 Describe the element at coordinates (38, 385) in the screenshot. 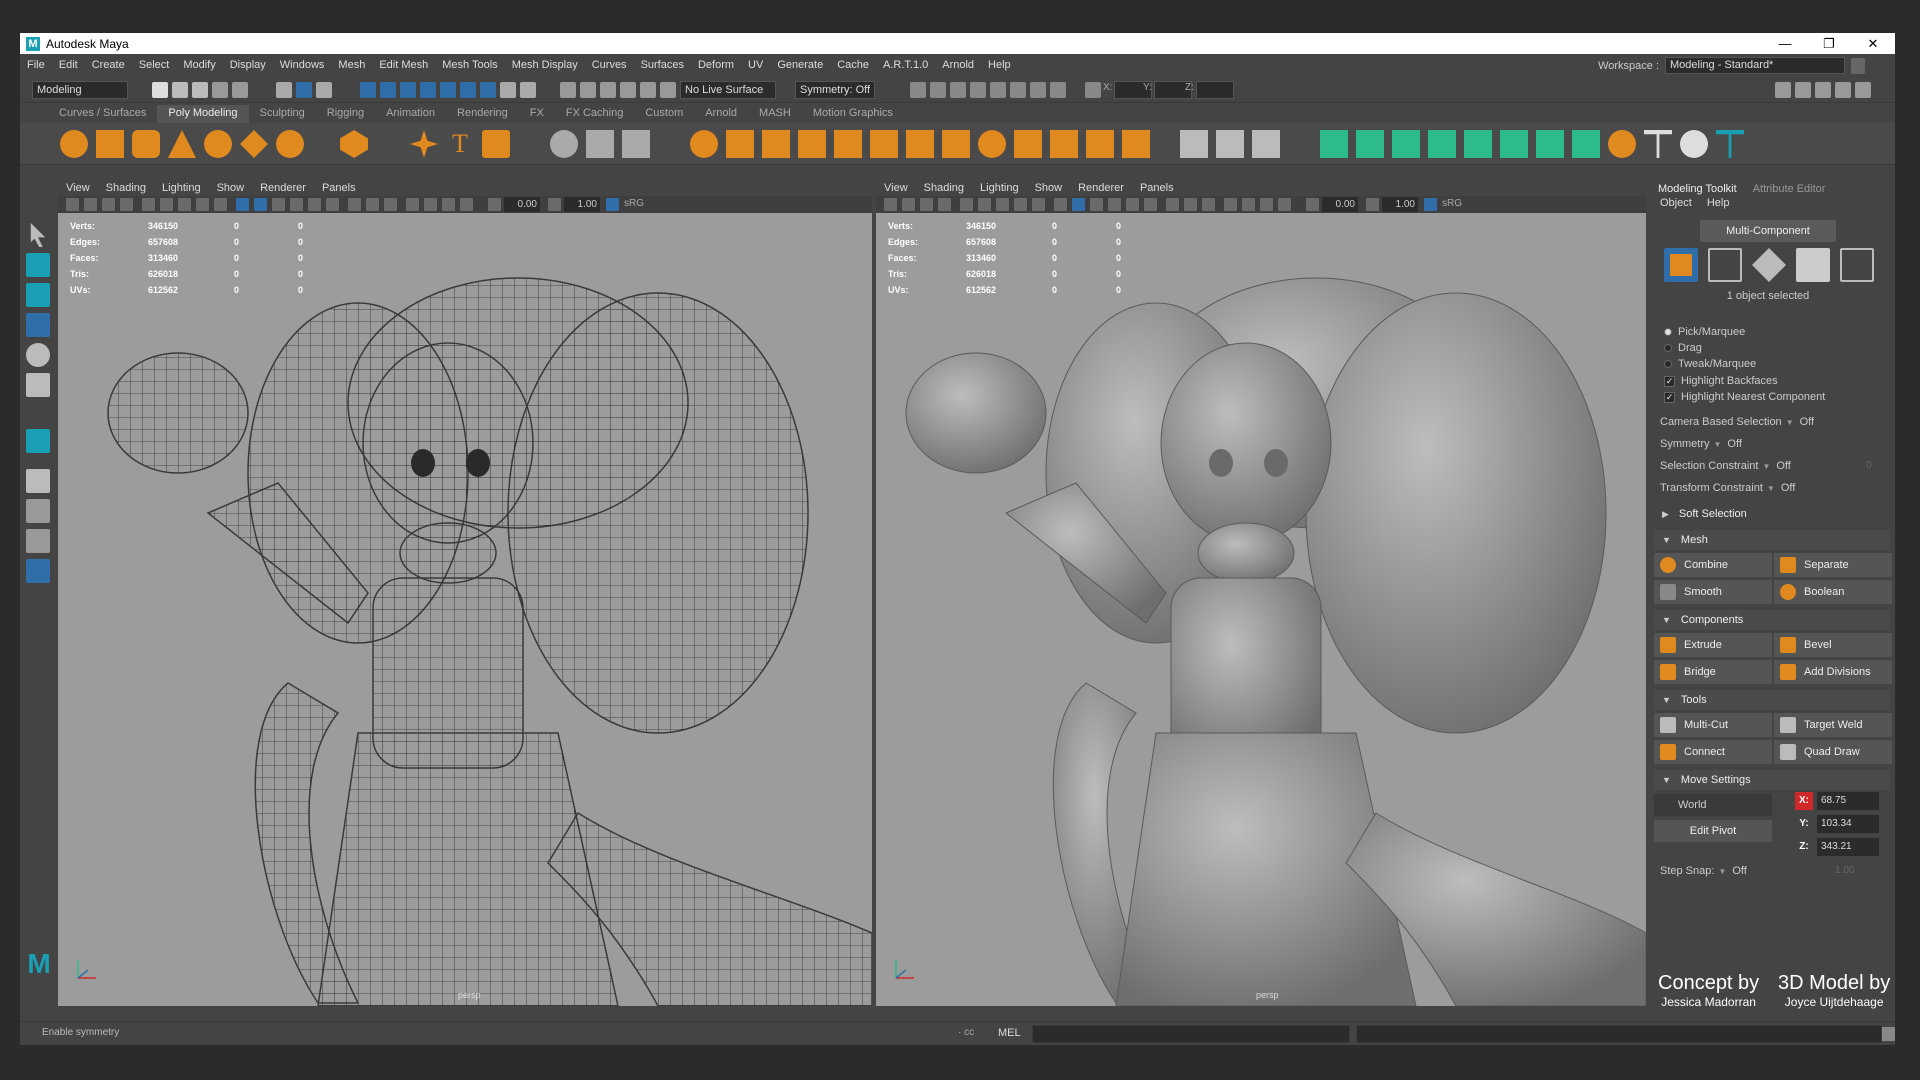

I see `scale-tool-icon` at that location.